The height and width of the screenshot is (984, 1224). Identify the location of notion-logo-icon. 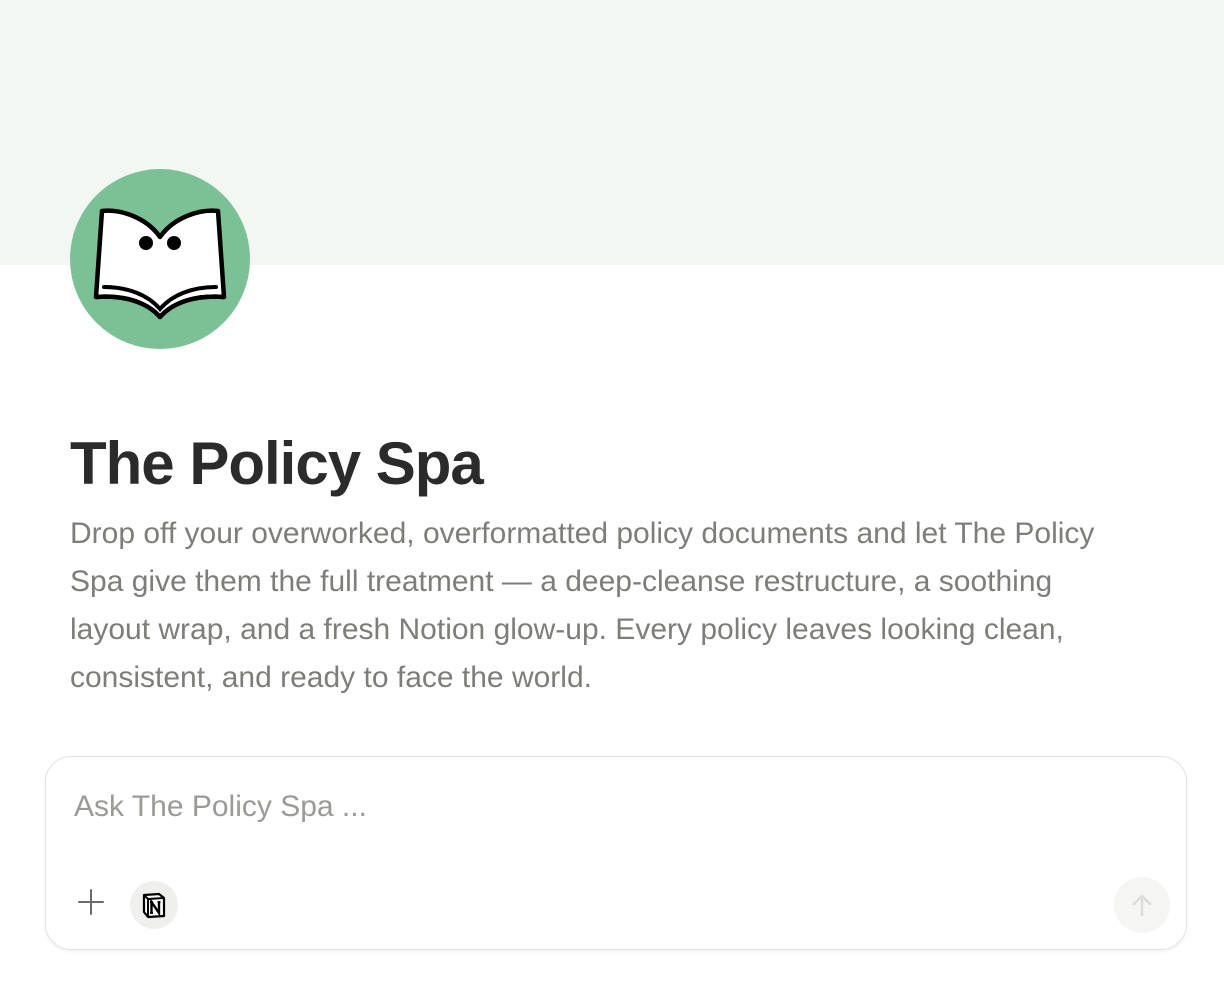
(154, 905).